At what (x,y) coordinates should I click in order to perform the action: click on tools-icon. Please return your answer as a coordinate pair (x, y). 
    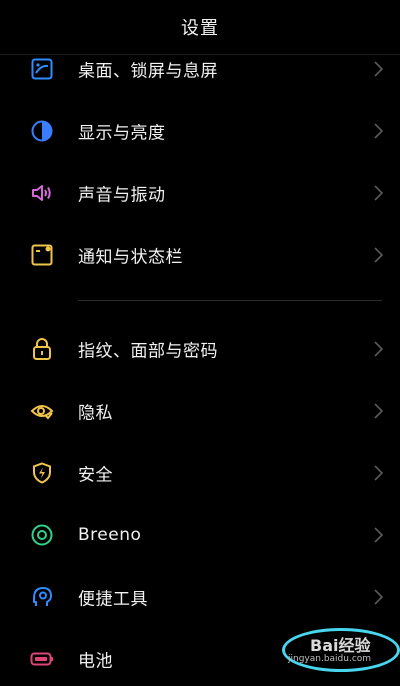
    Looking at the image, I should click on (42, 597).